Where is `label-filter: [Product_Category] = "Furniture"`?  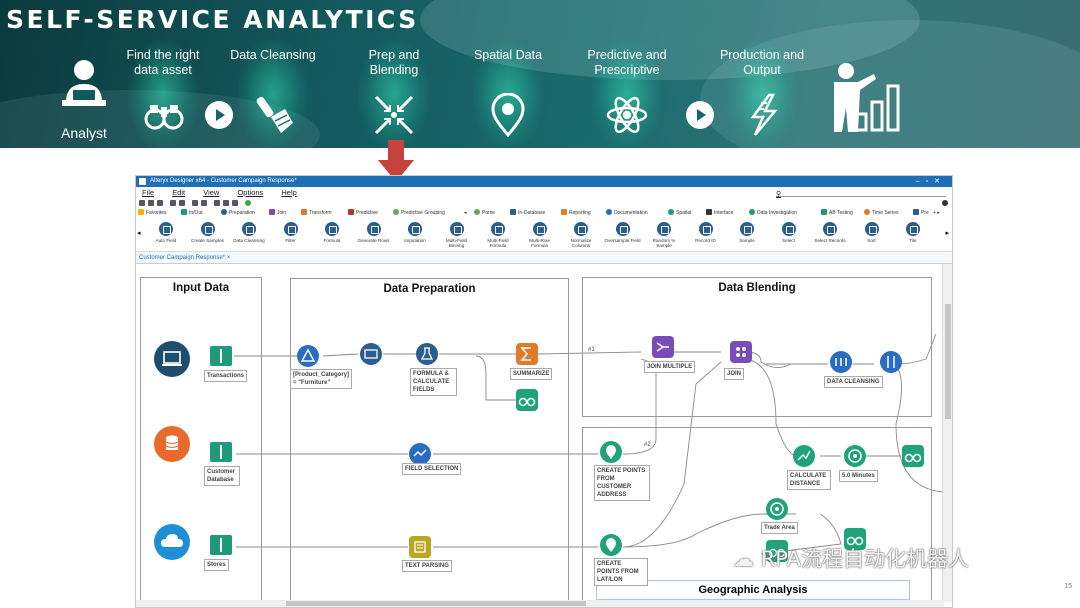 label-filter: [Product_Category] = "Furniture" is located at coordinates (321, 379).